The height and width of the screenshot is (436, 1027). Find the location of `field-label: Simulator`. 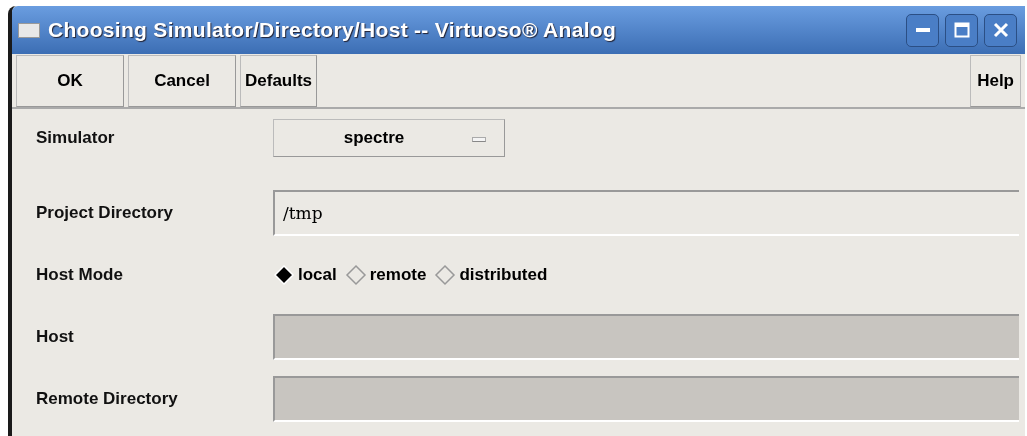

field-label: Simulator is located at coordinates (76, 138).